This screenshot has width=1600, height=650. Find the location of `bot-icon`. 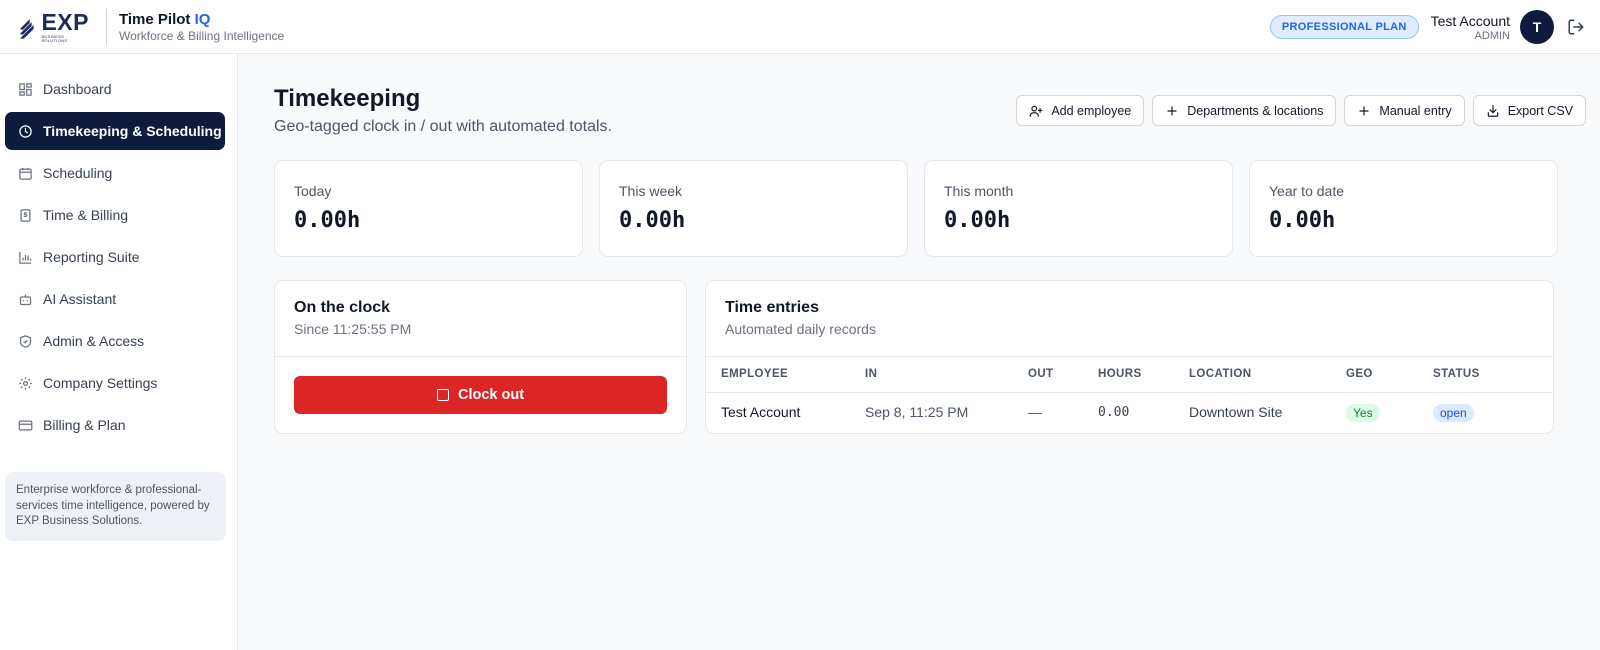

bot-icon is located at coordinates (25, 299).